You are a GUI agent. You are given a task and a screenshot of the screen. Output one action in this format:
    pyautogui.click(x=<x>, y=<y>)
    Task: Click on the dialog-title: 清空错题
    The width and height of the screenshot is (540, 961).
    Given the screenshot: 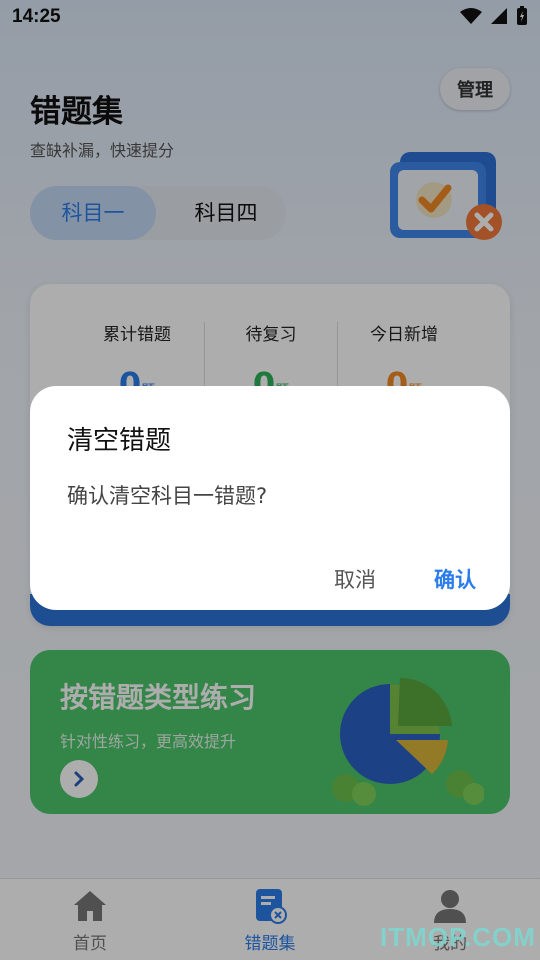 What is the action you would take?
    pyautogui.click(x=119, y=441)
    